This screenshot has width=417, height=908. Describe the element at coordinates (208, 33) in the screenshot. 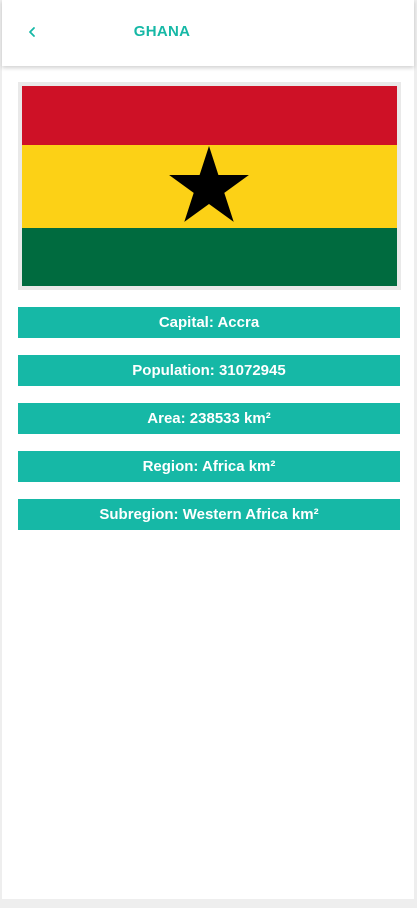

I see `top-app-bar: GHANA` at that location.